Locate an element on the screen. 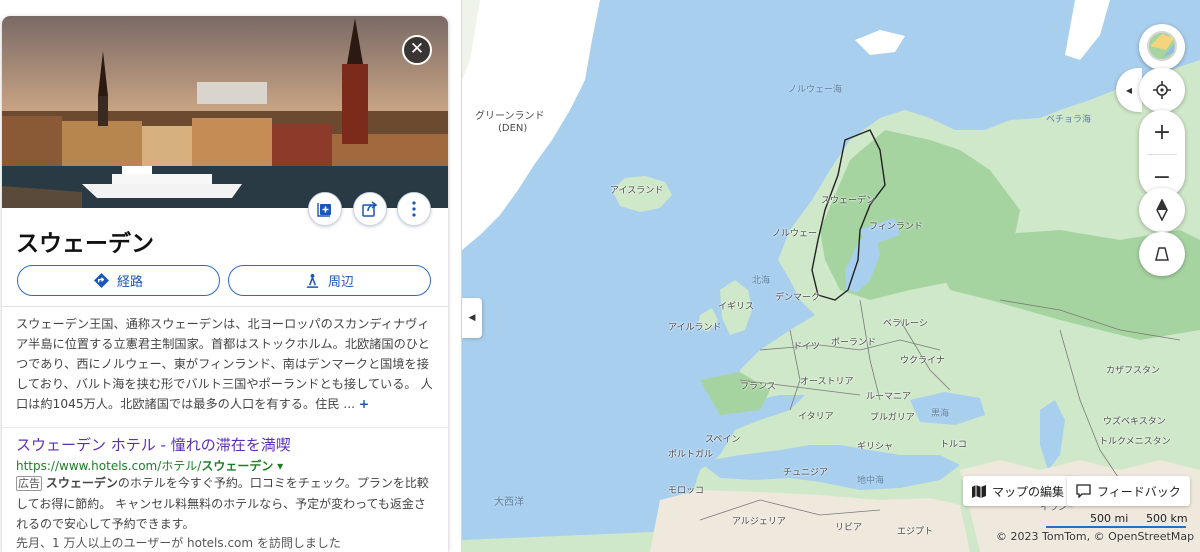  map-style-control is located at coordinates (1162, 47).